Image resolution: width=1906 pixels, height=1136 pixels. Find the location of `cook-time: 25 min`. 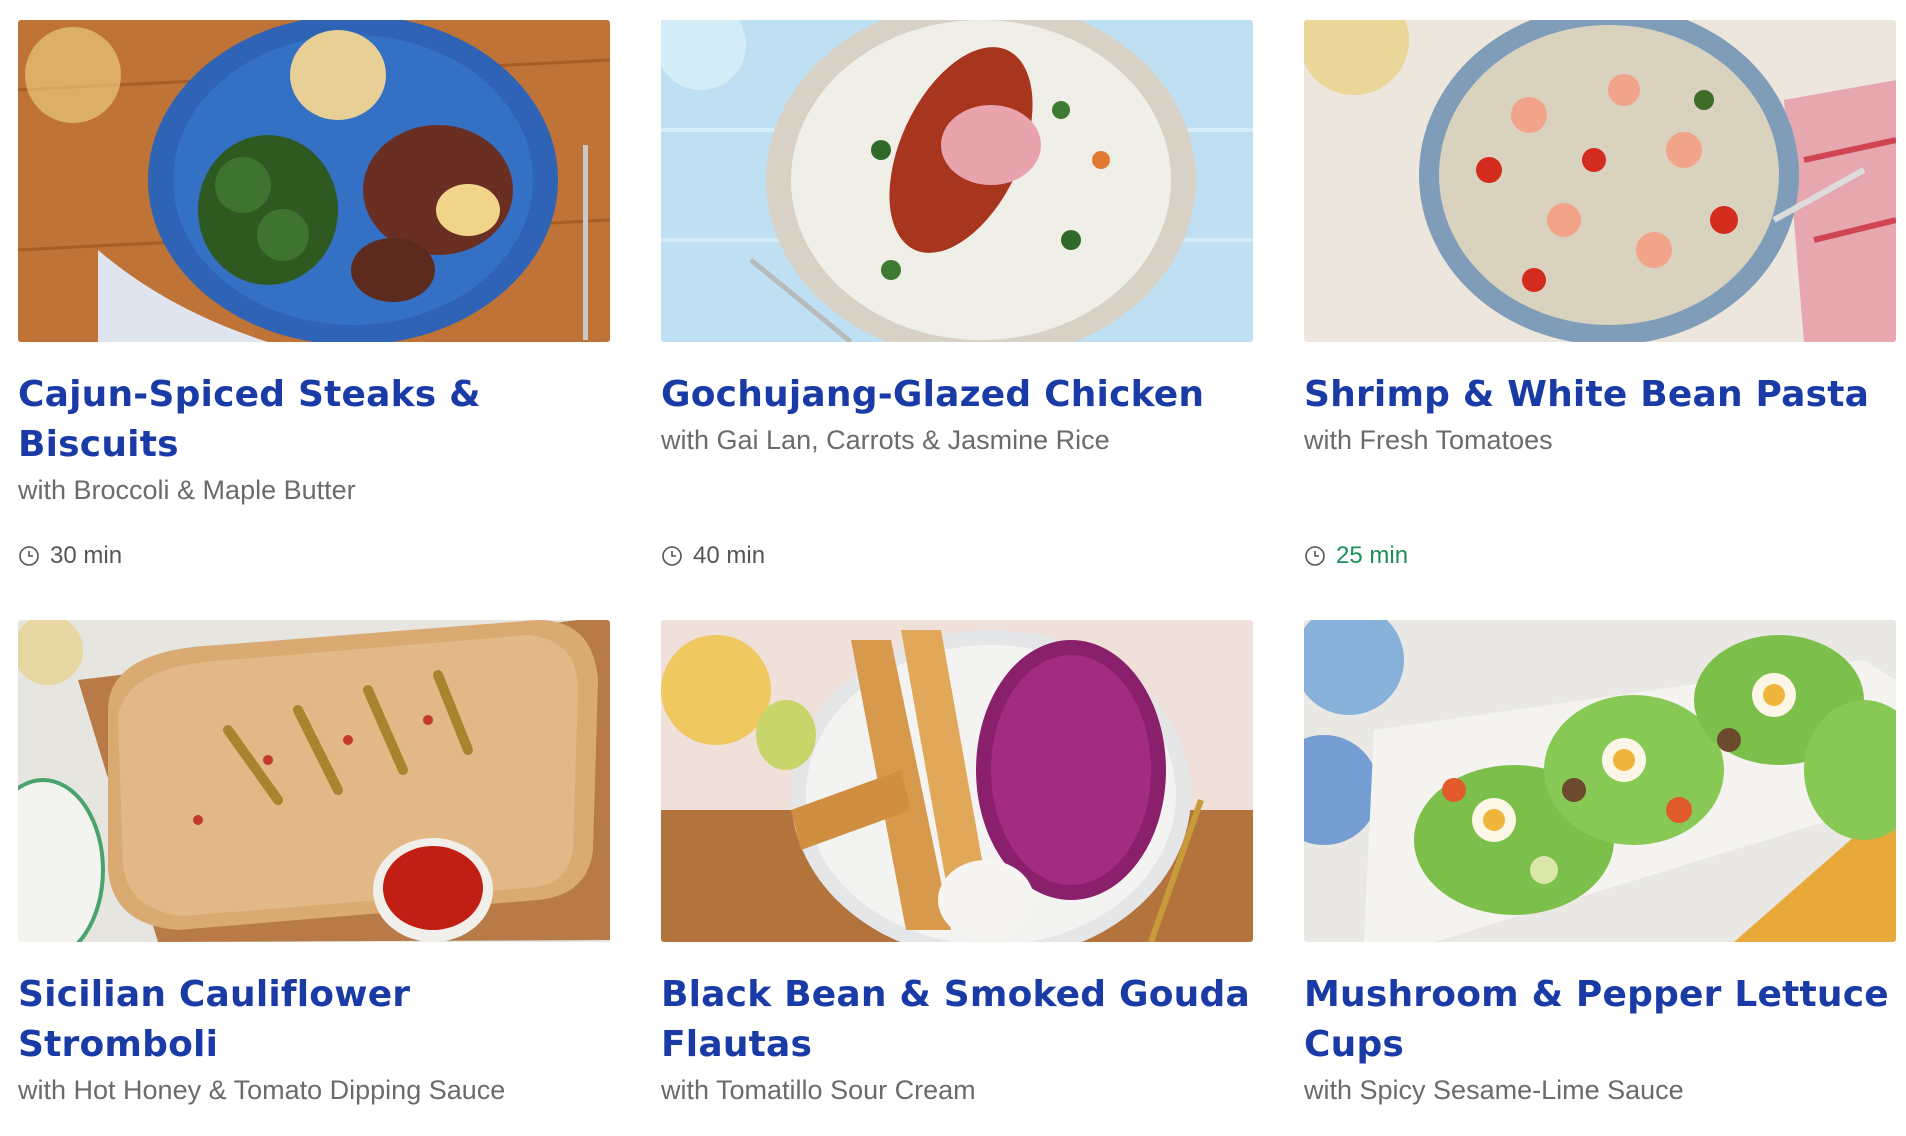

cook-time: 25 min is located at coordinates (1356, 556).